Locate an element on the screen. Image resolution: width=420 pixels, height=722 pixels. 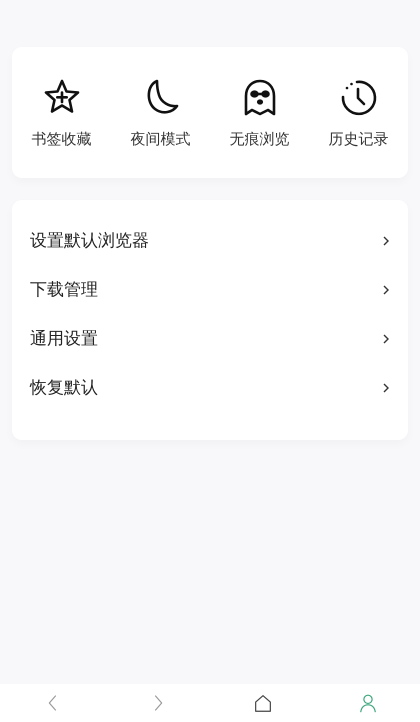
shortcut-button: 历史记录 is located at coordinates (358, 112).